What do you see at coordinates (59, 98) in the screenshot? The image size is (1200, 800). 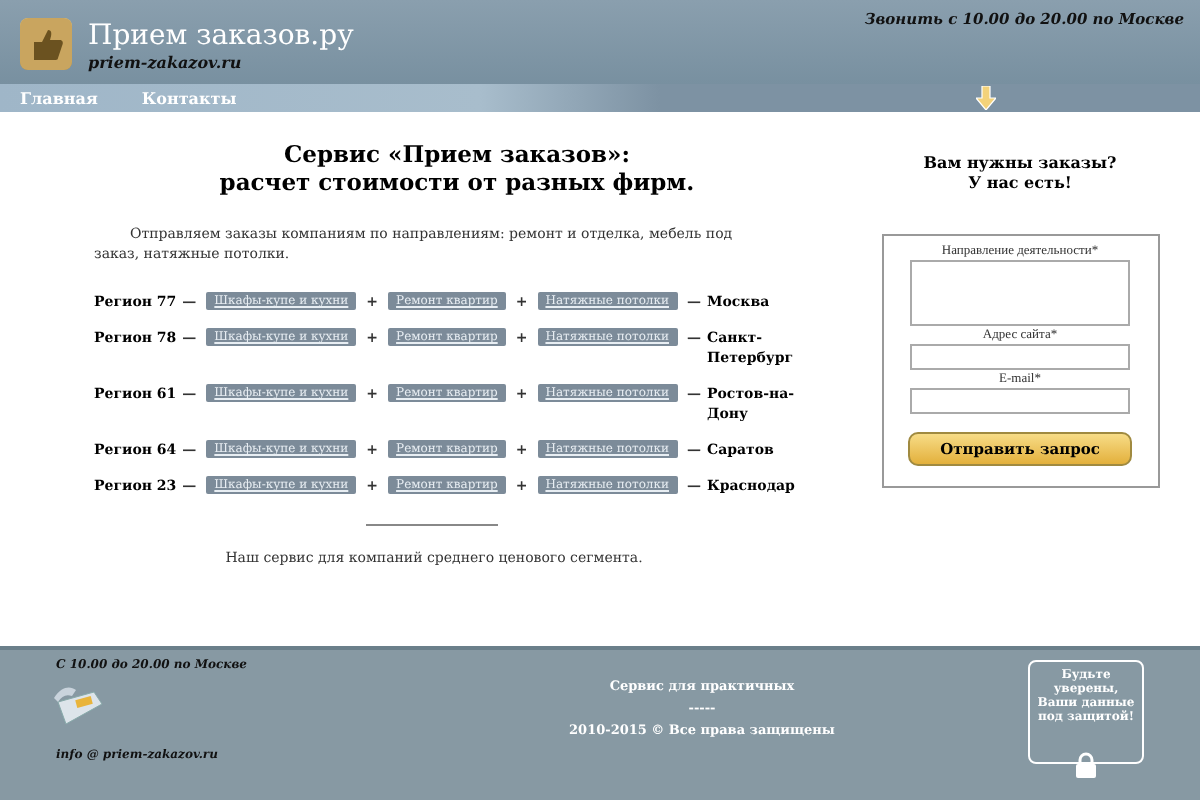 I see `nav-link: Главная` at bounding box center [59, 98].